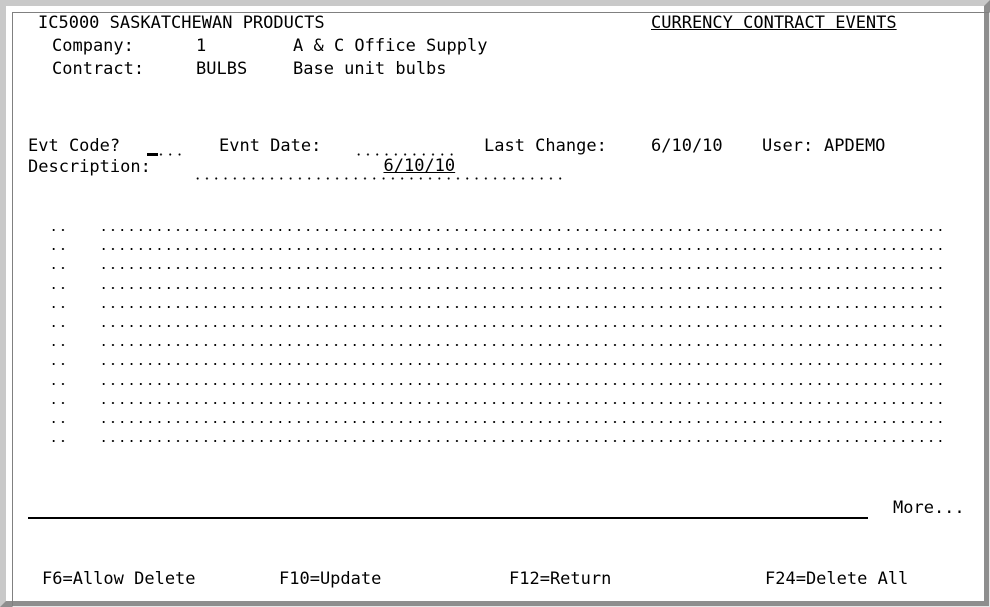  What do you see at coordinates (855, 146) in the screenshot?
I see `user-value: APDEMO` at bounding box center [855, 146].